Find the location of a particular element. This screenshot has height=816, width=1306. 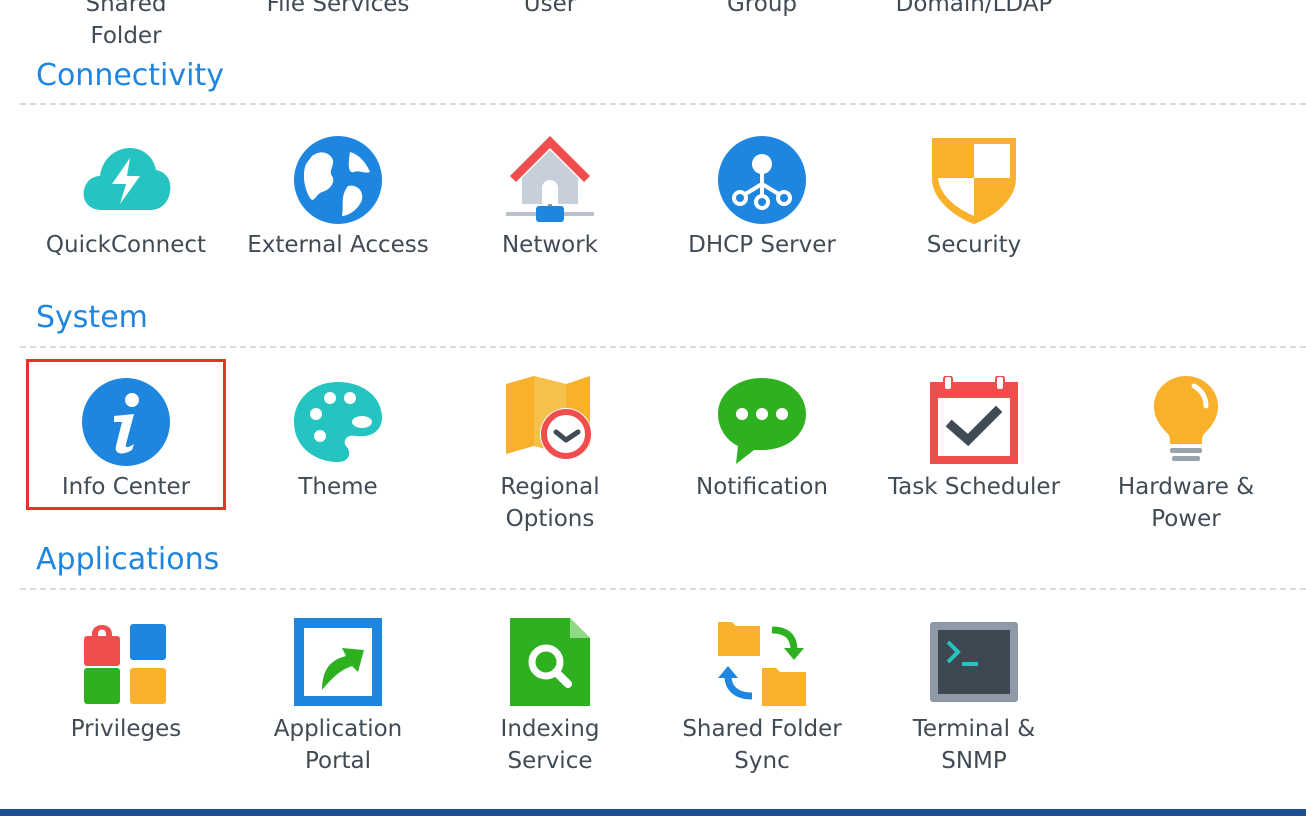

security-item: Security is located at coordinates (974, 245).